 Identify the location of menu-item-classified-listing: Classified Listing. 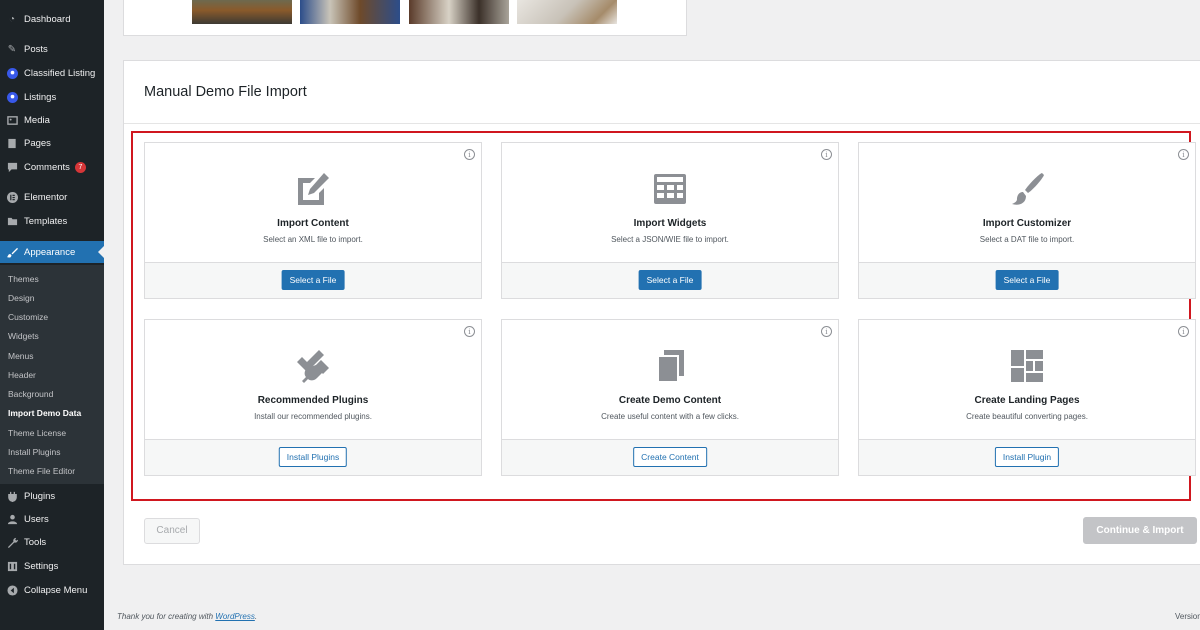
(52, 73).